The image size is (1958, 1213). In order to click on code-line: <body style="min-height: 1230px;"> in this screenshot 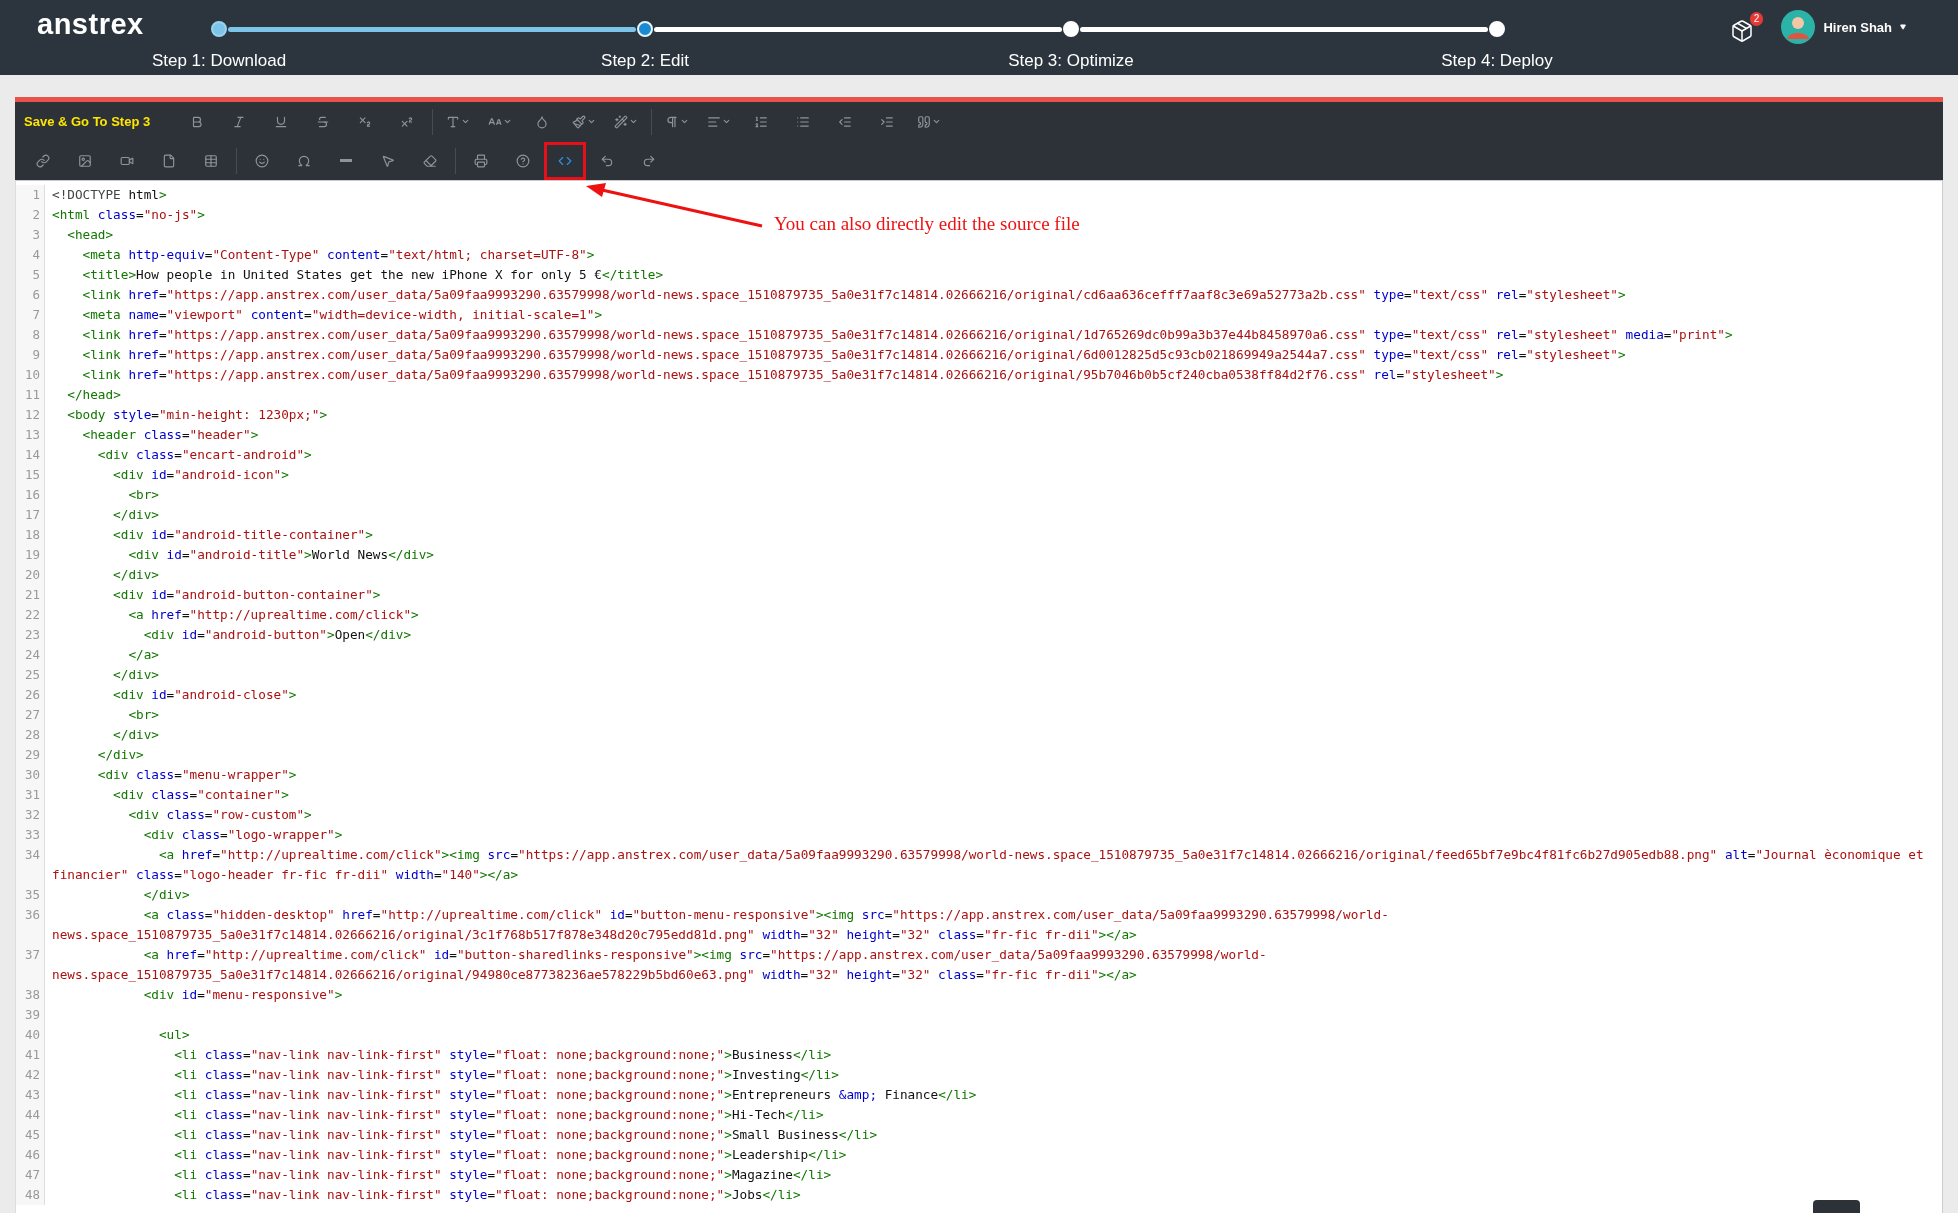, I will do `click(197, 414)`.